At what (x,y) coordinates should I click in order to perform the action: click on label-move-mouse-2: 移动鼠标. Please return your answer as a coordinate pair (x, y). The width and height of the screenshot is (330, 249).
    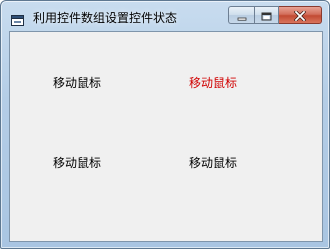
    Looking at the image, I should click on (213, 82).